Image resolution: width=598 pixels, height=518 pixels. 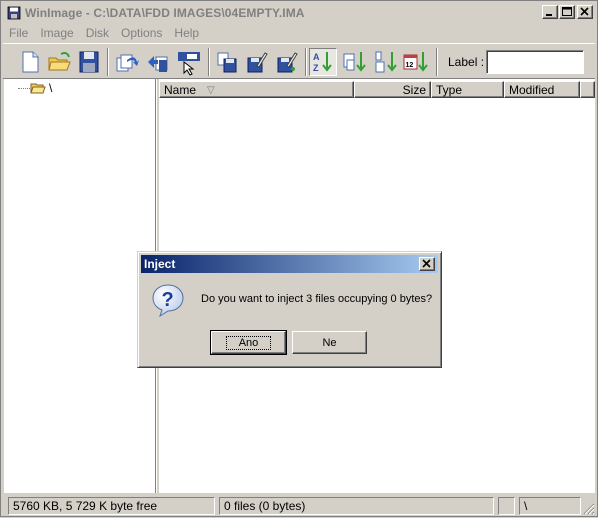 I want to click on tree-root-label: \, so click(x=50, y=88).